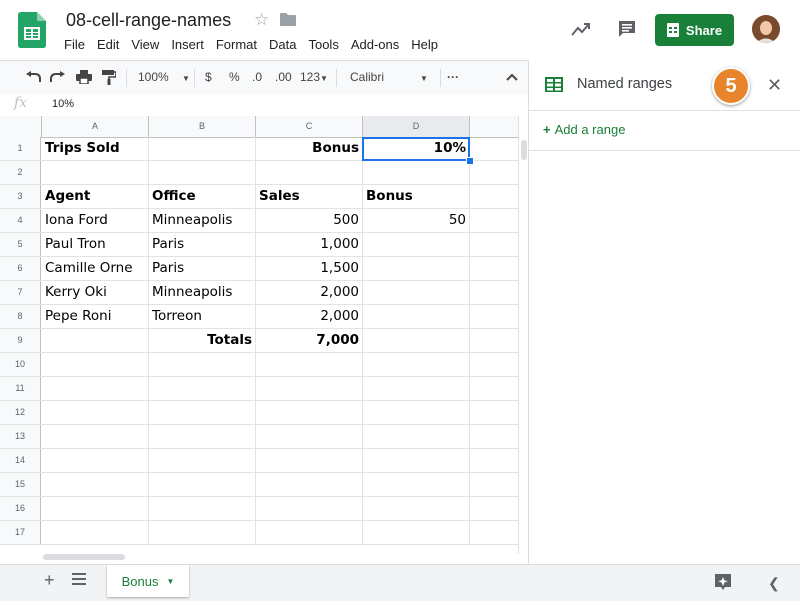  I want to click on cell-b4: Minneapolis, so click(202, 220).